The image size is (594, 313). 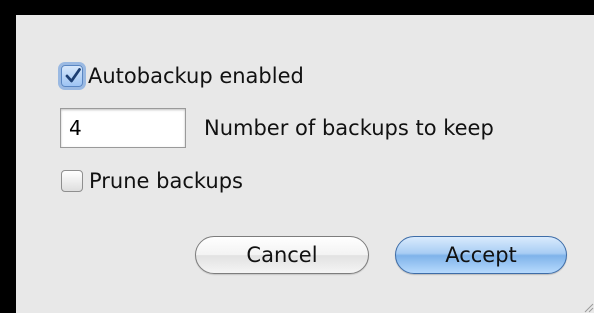 What do you see at coordinates (72, 181) in the screenshot?
I see `prune-backups-checkbox` at bounding box center [72, 181].